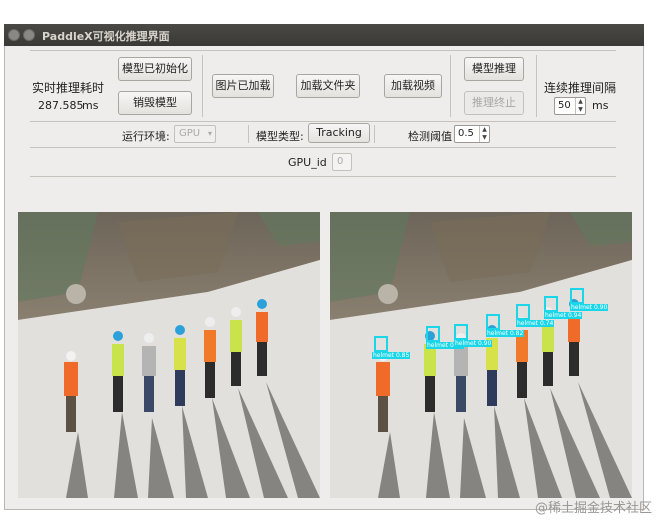 The height and width of the screenshot is (524, 666). I want to click on timing-value: 287.585, so click(61, 105).